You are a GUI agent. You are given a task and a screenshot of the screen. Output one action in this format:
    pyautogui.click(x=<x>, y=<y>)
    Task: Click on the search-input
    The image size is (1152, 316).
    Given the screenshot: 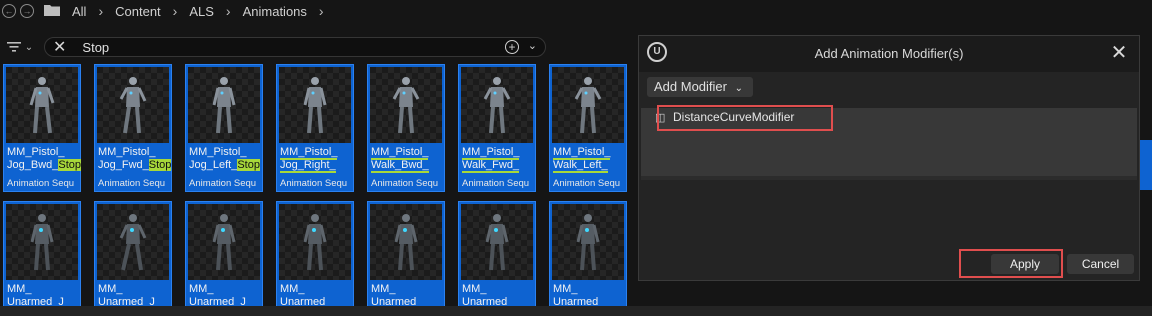 What is the action you would take?
    pyautogui.click(x=282, y=47)
    